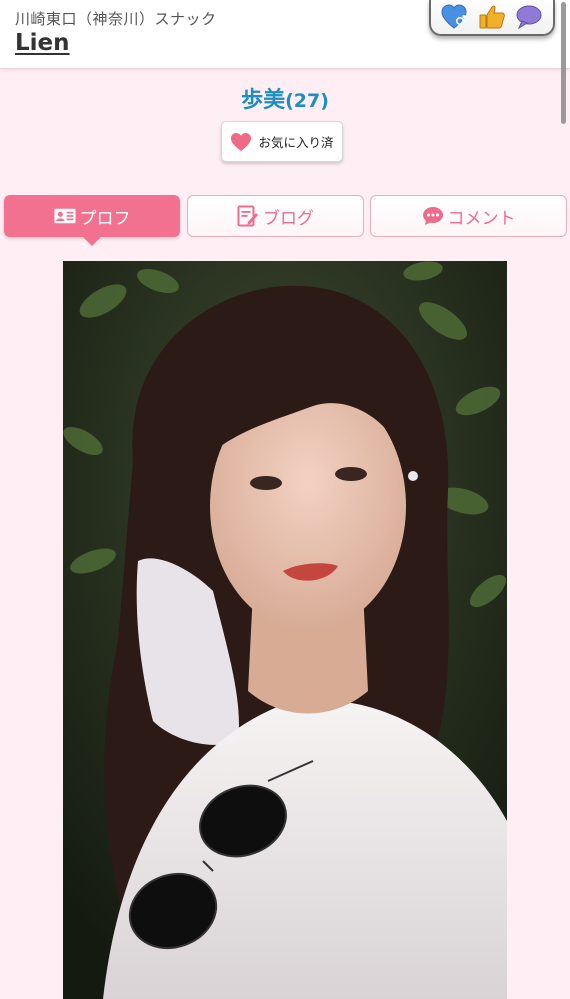  Describe the element at coordinates (455, 17) in the screenshot. I see `heart-gender-icon` at that location.